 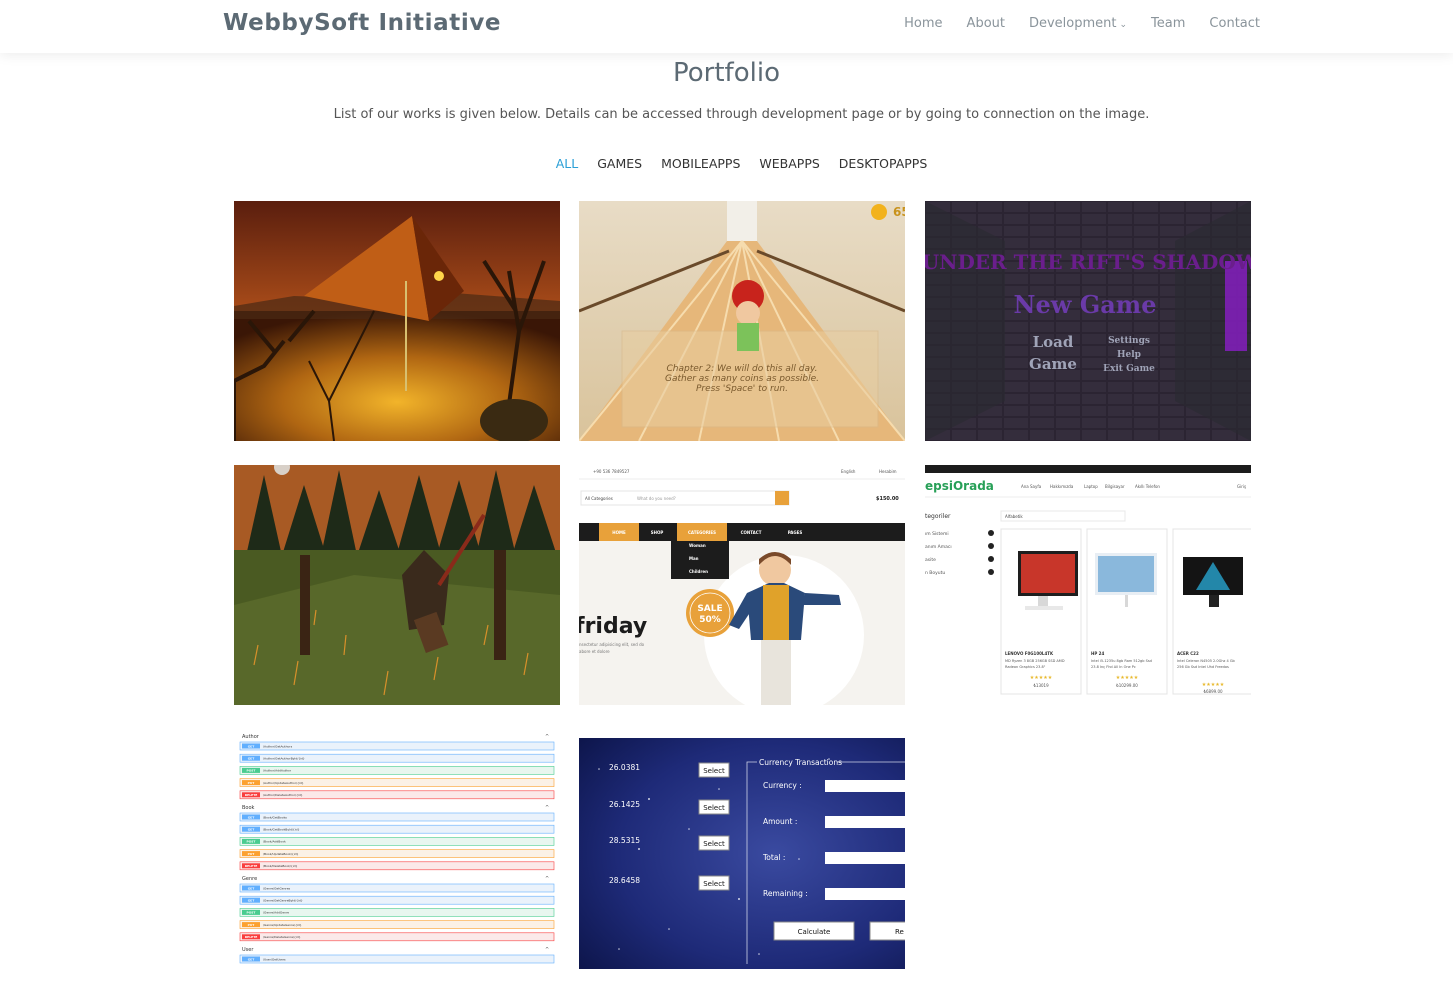 I want to click on currency-rate-1: 26.0381, so click(x=624, y=767).